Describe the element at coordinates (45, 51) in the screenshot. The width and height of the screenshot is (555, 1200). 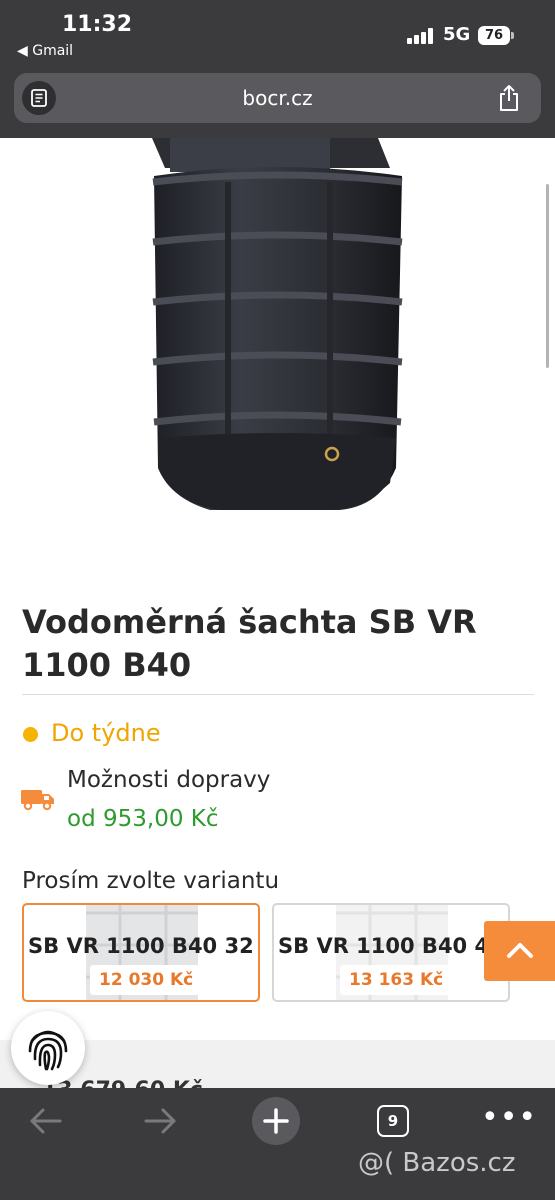
I see `back-to-app-link: ◀ Gmail` at that location.